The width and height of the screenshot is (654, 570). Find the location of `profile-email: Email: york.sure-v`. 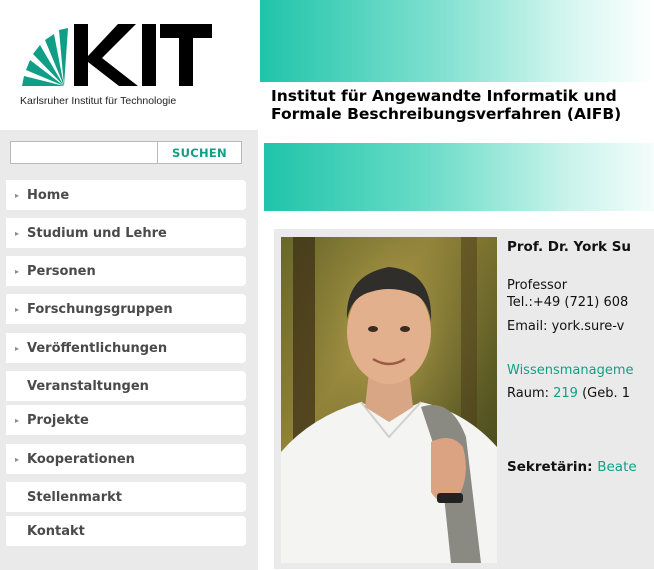

profile-email: Email: york.sure-v is located at coordinates (565, 326).